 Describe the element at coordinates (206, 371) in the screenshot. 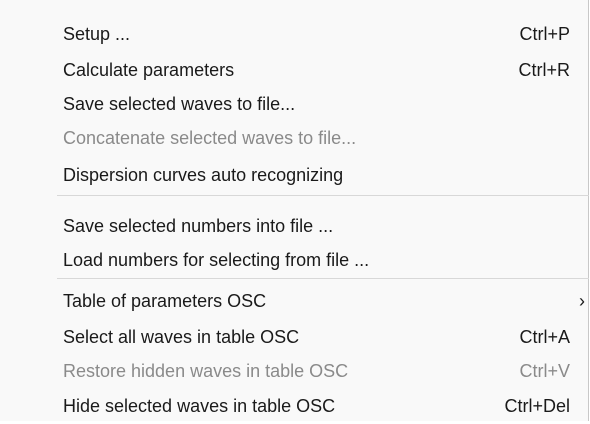

I see `menu-item-label: Restore hidden waves in table OSC` at that location.